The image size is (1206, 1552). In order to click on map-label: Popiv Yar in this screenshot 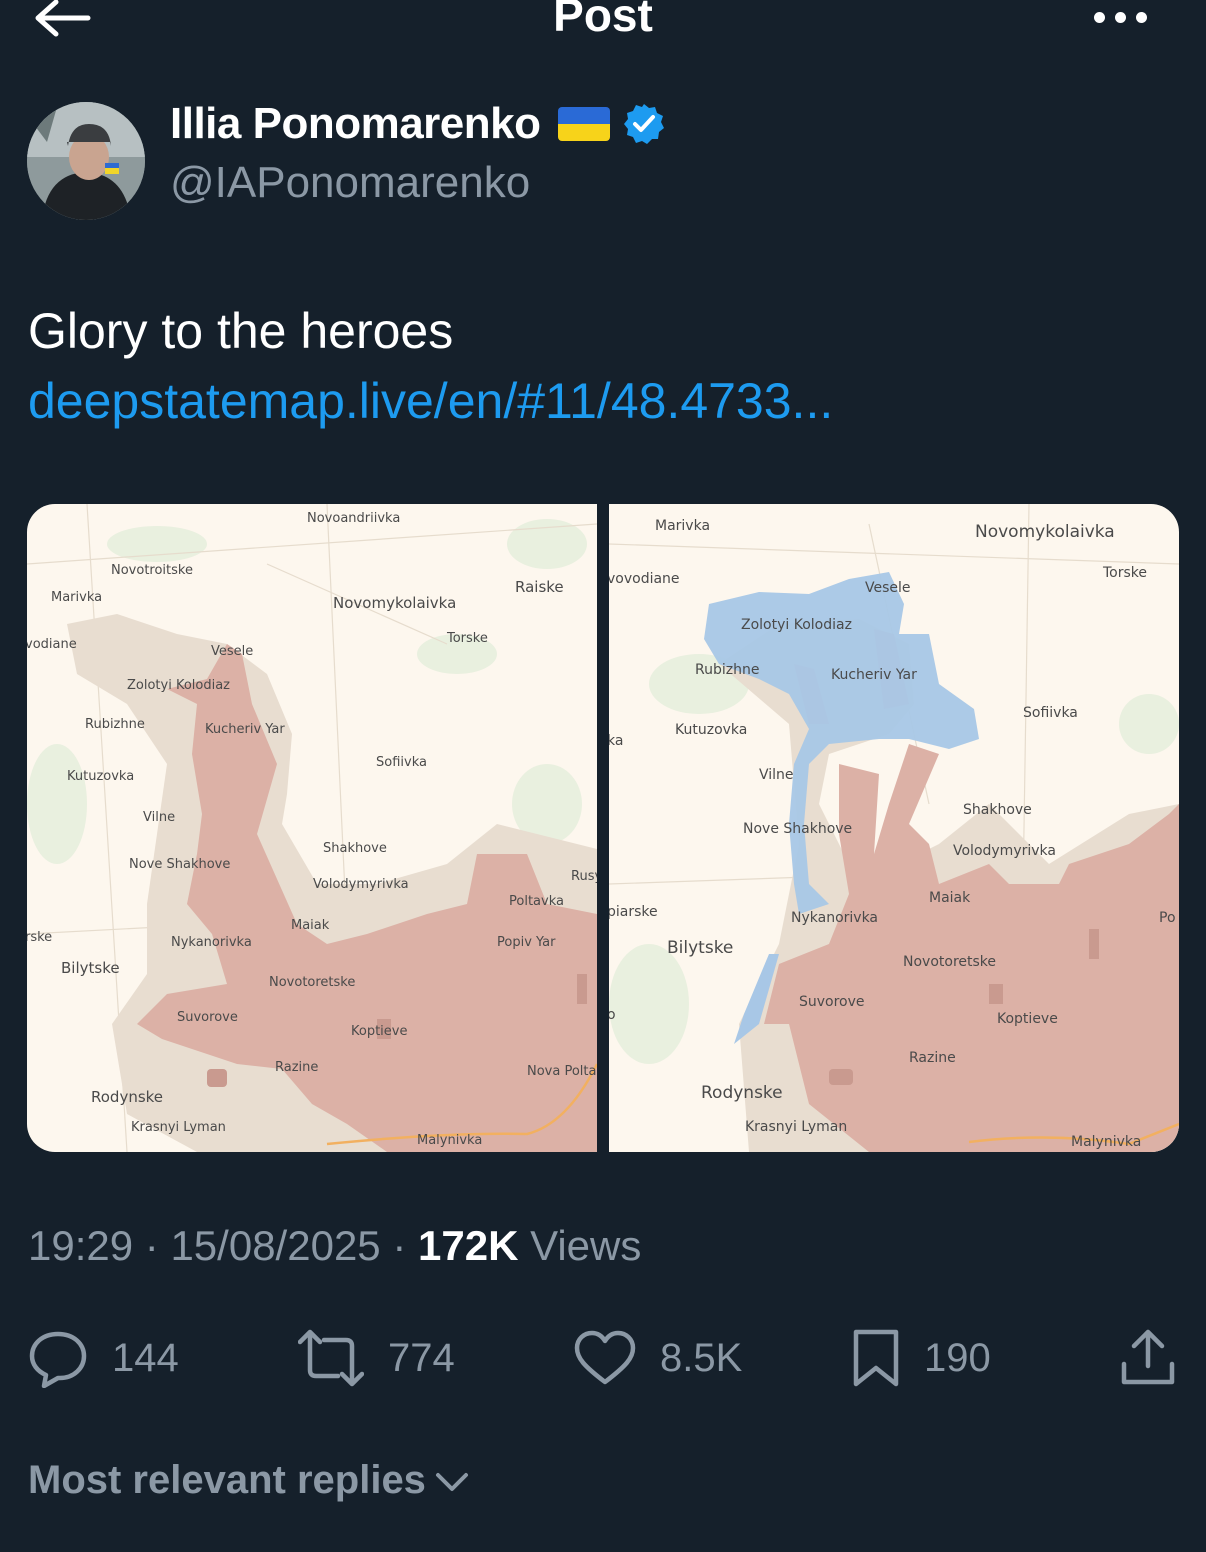, I will do `click(526, 942)`.